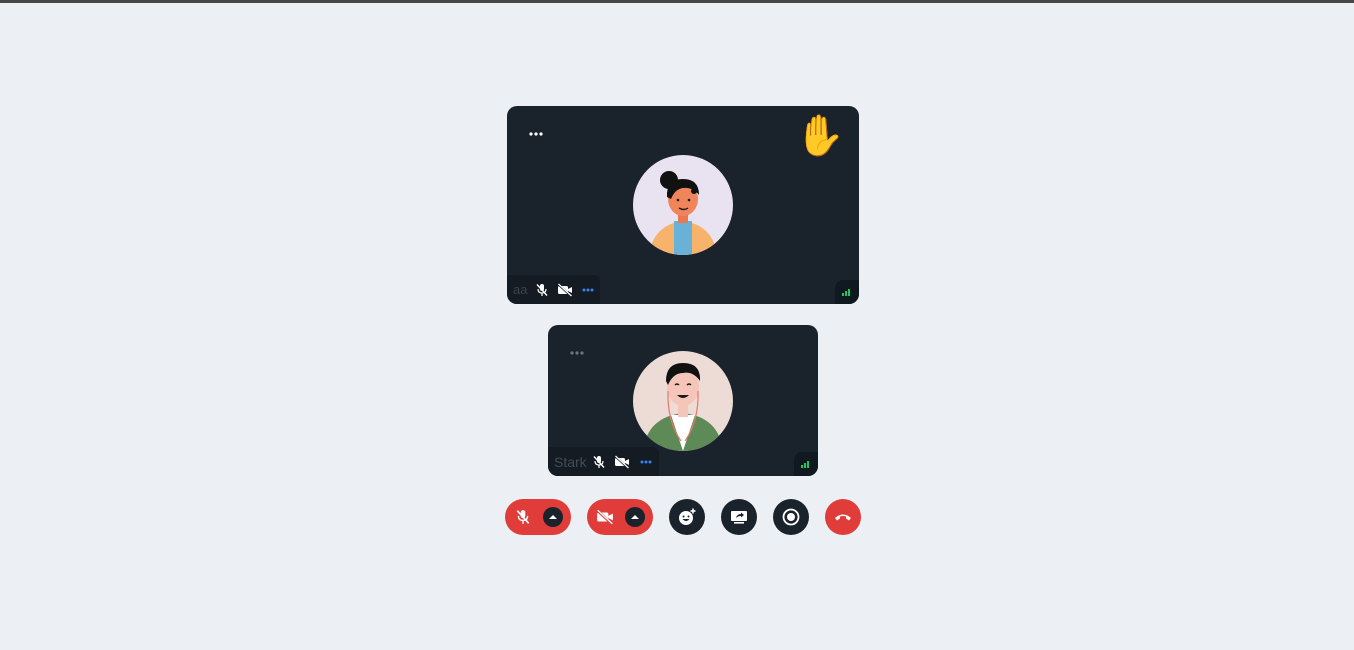 Image resolution: width=1354 pixels, height=650 pixels. I want to click on screen-share-button, so click(739, 517).